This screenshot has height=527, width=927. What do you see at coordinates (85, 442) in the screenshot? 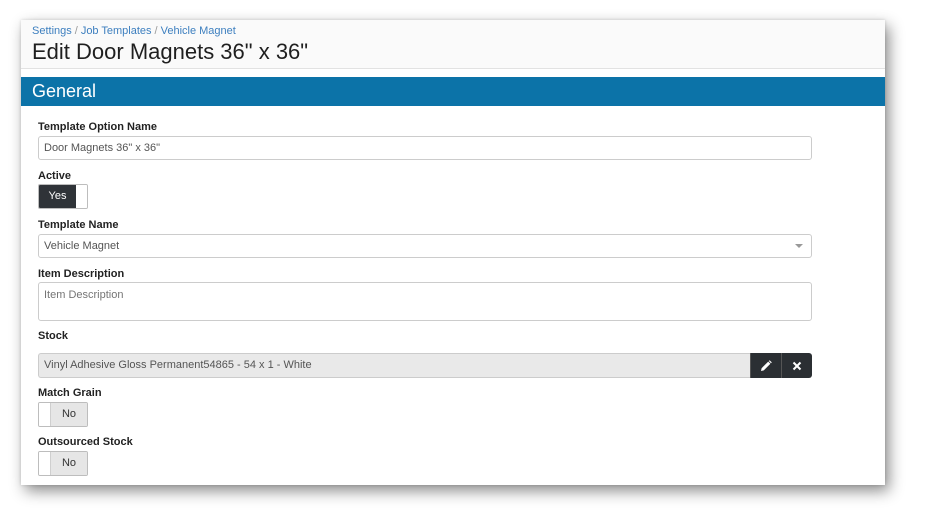
I see `outsourced-stock-label: Outsourced Stock` at bounding box center [85, 442].